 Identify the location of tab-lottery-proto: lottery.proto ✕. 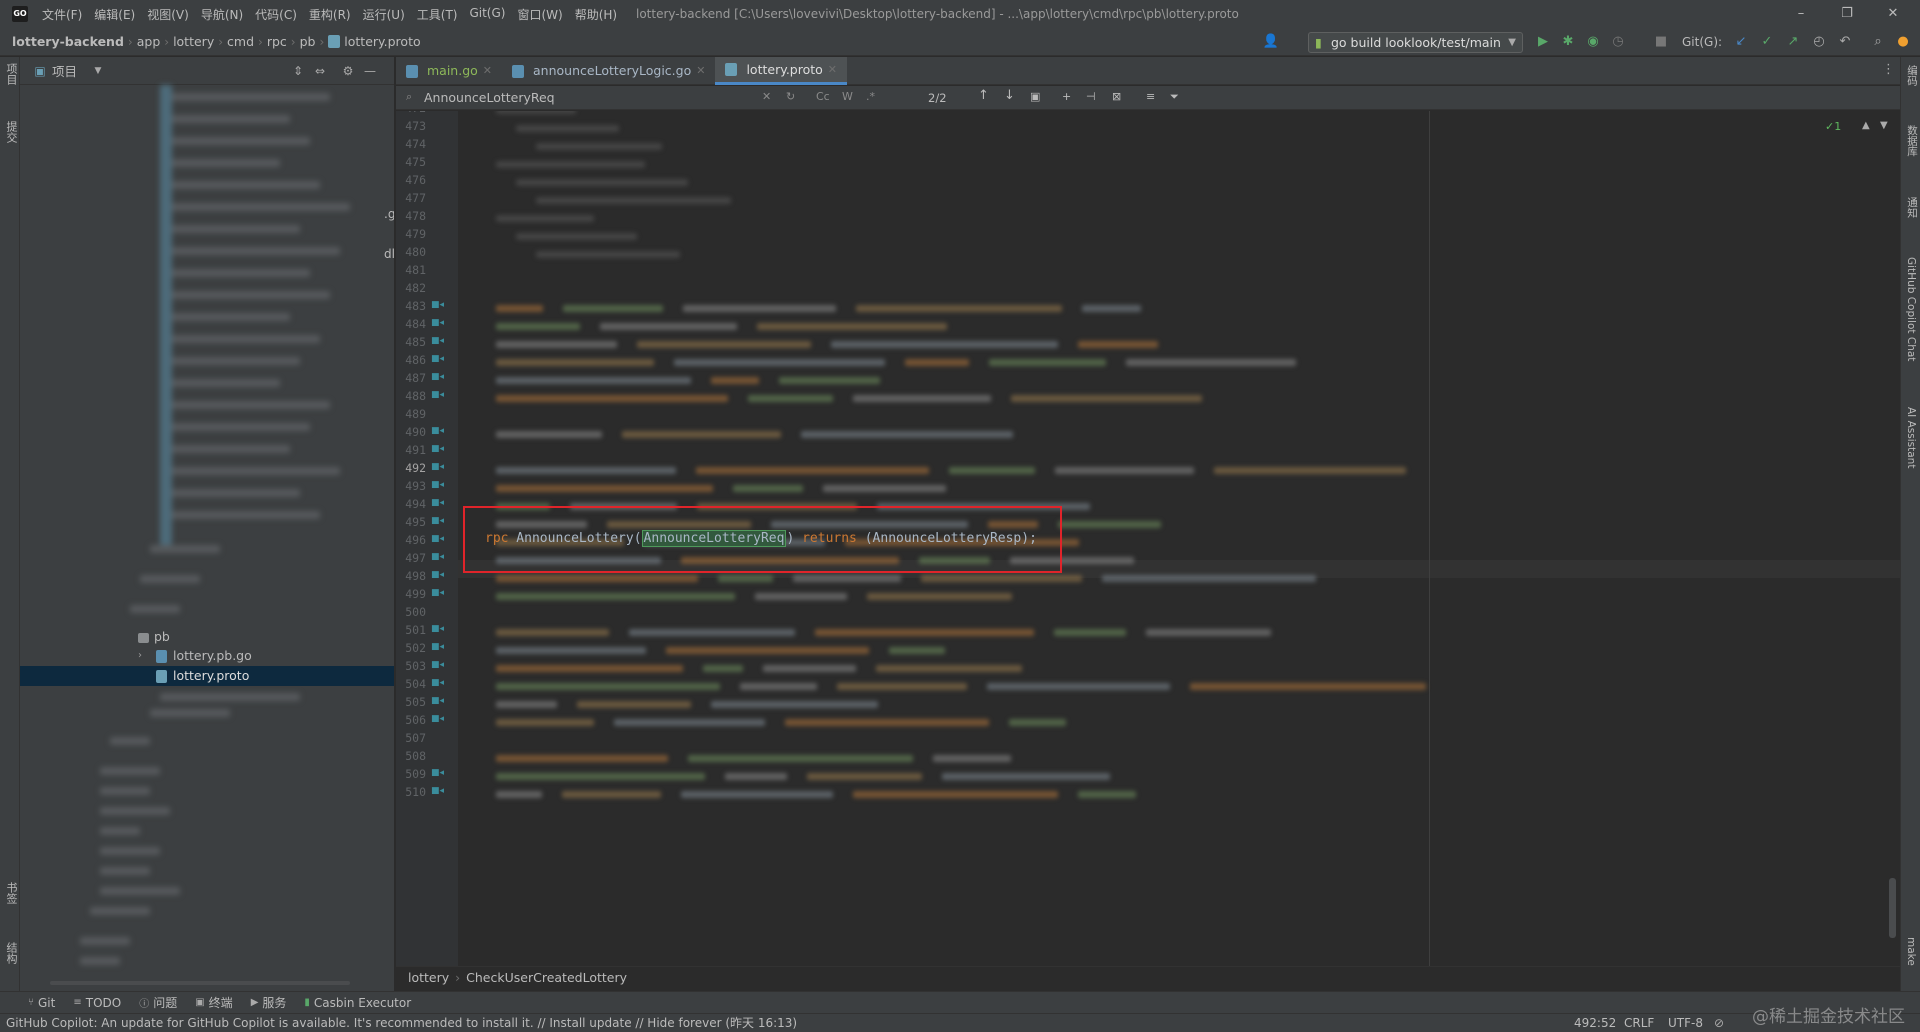
(781, 70).